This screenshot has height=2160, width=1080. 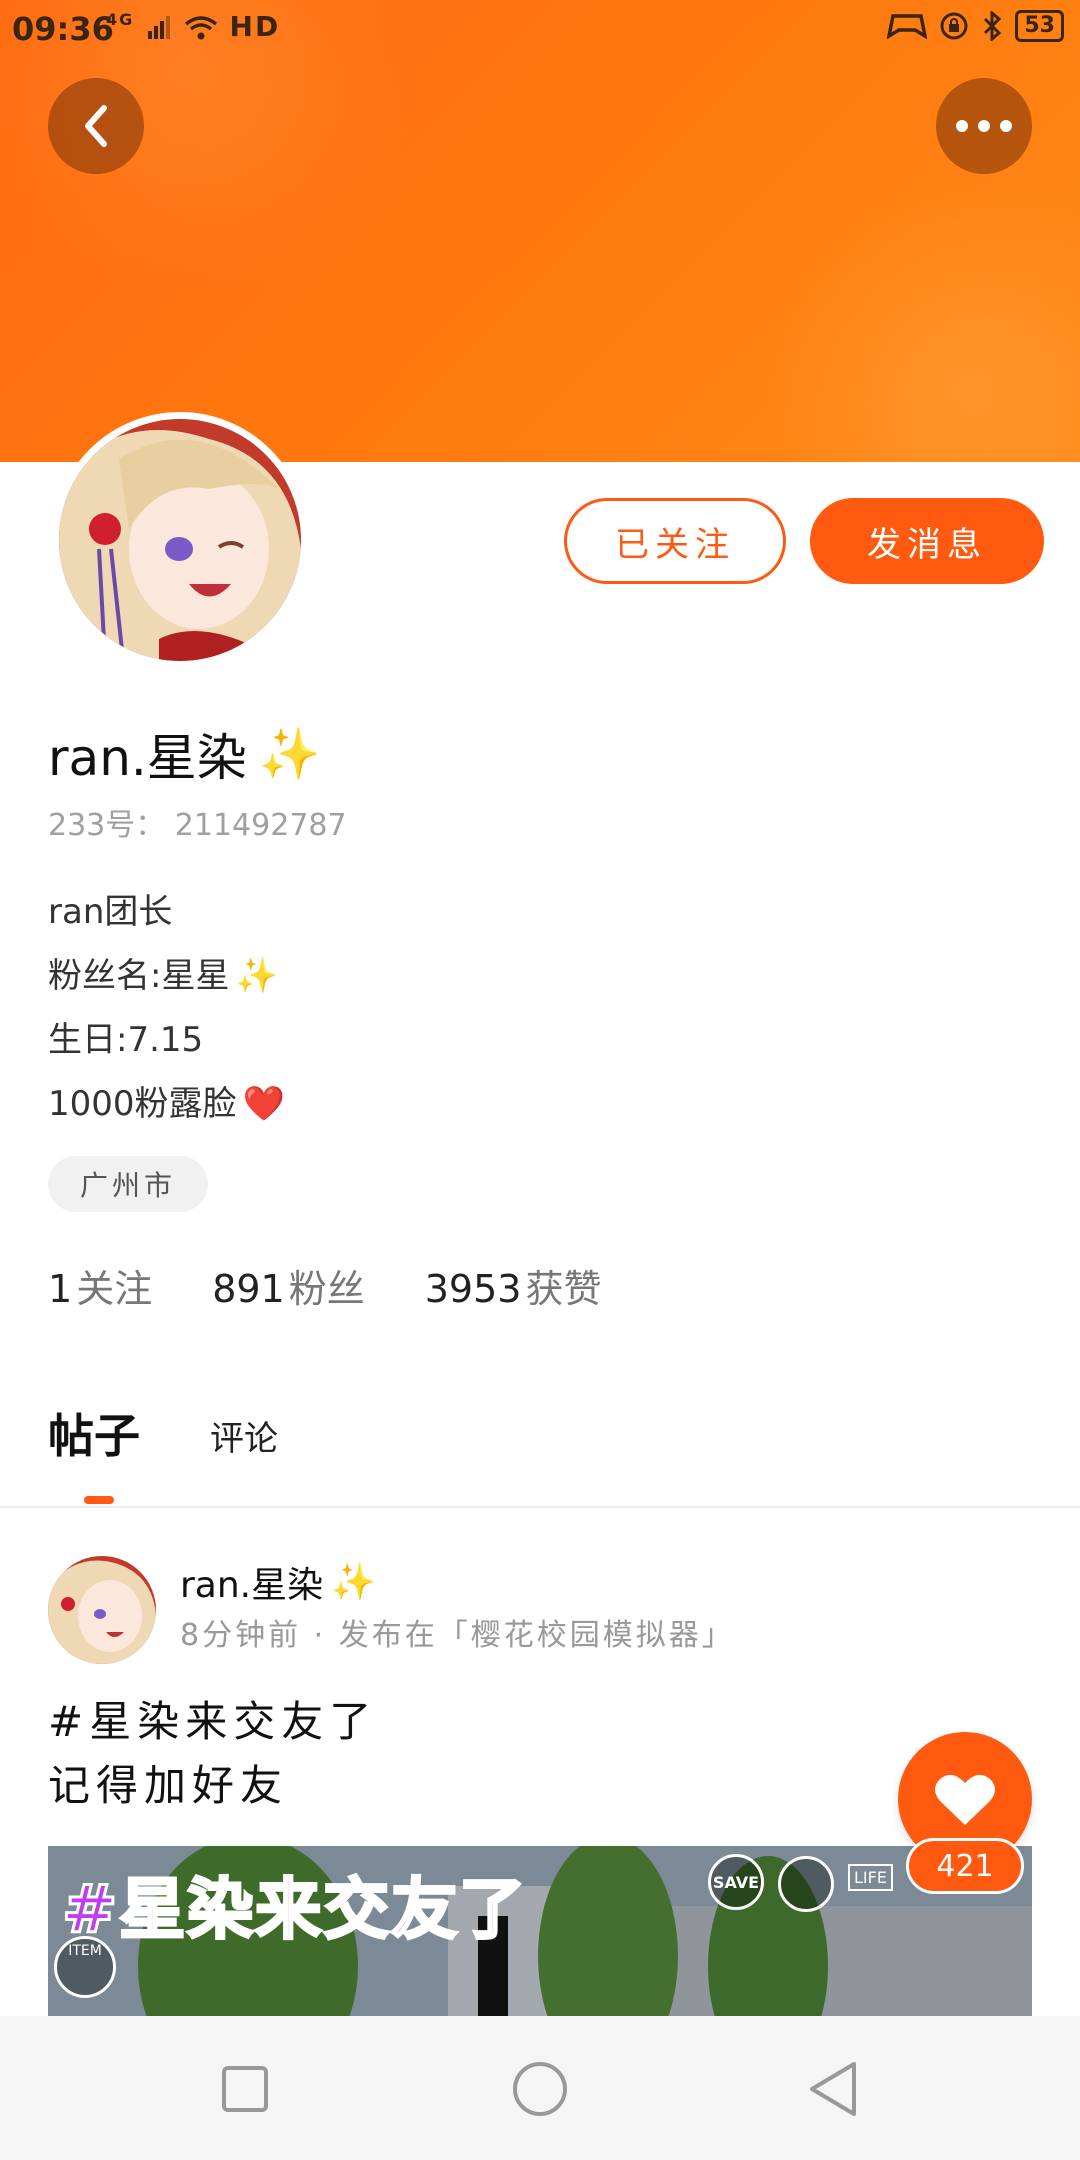 I want to click on bio-line: 1000粉露脸 ❤️, so click(x=166, y=1104).